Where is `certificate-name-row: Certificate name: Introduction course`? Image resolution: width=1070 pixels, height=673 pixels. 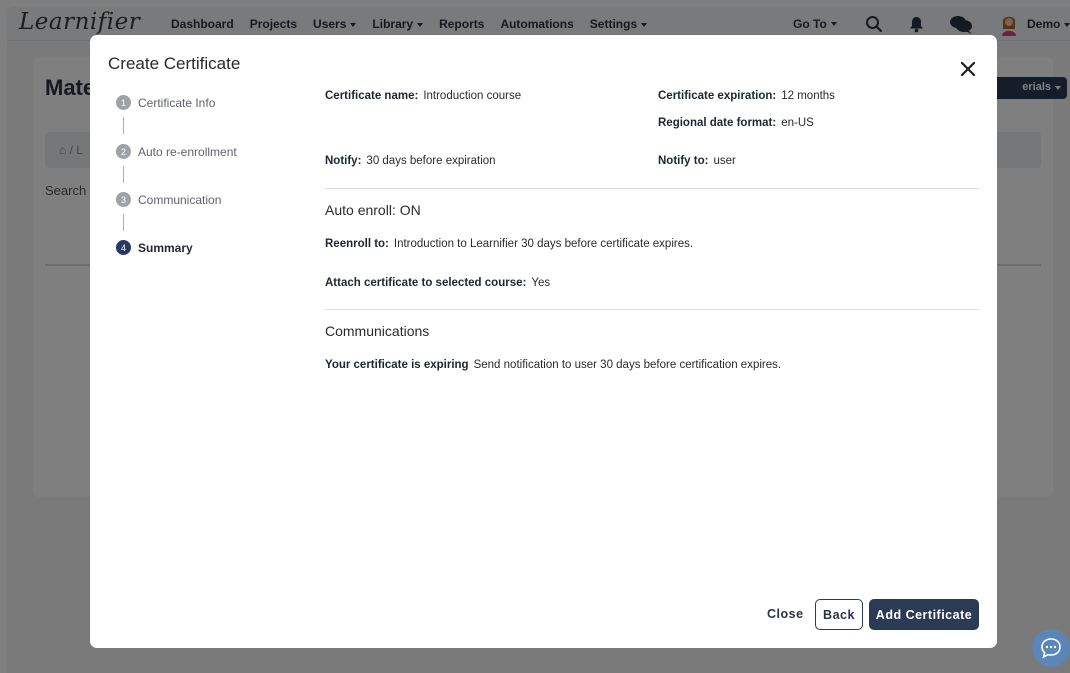 certificate-name-row: Certificate name: Introduction course is located at coordinates (423, 96).